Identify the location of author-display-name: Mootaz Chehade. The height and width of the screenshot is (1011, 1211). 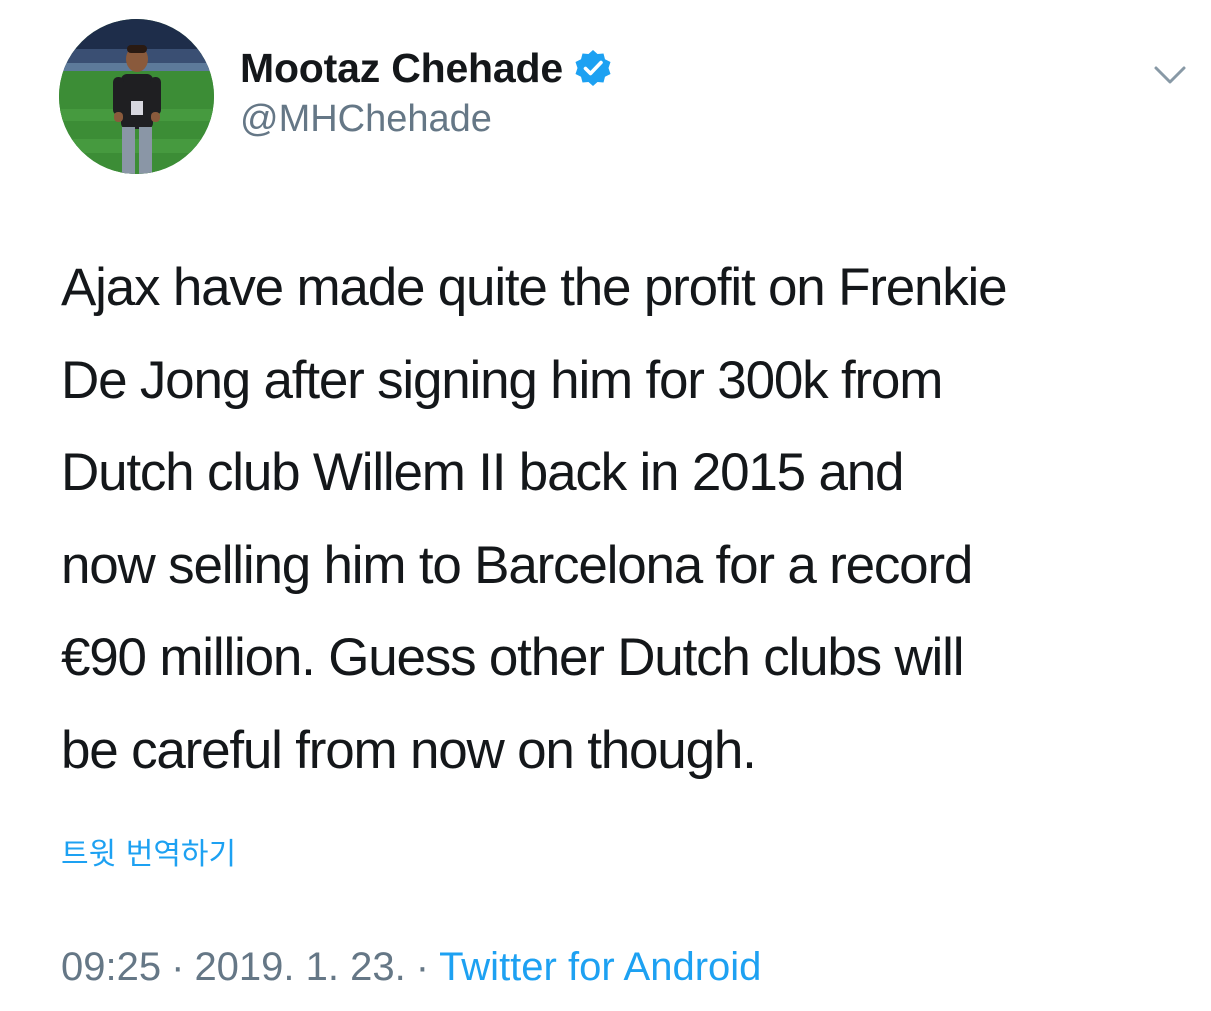
(401, 68).